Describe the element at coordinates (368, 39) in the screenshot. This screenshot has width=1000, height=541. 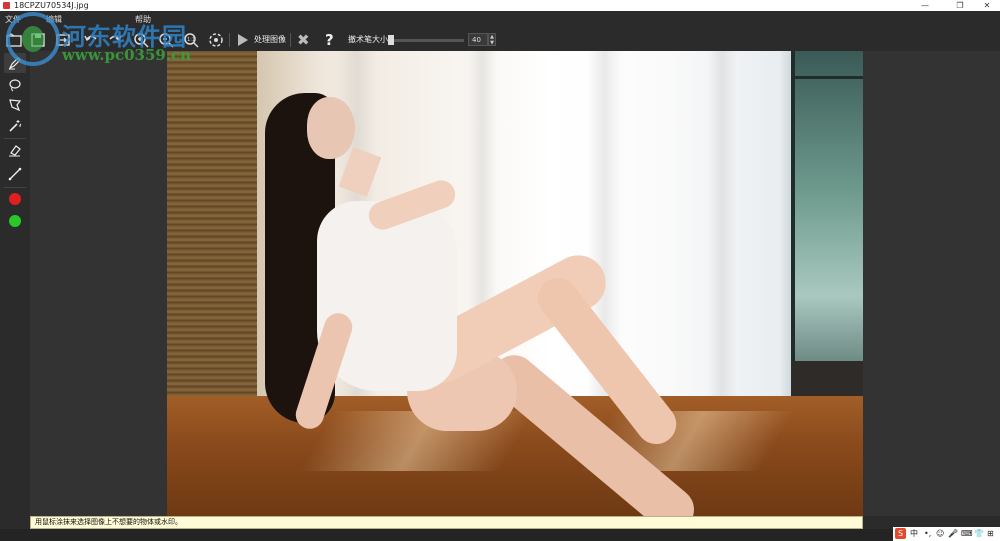
I see `brush-size-label: 撤术笔大小` at that location.